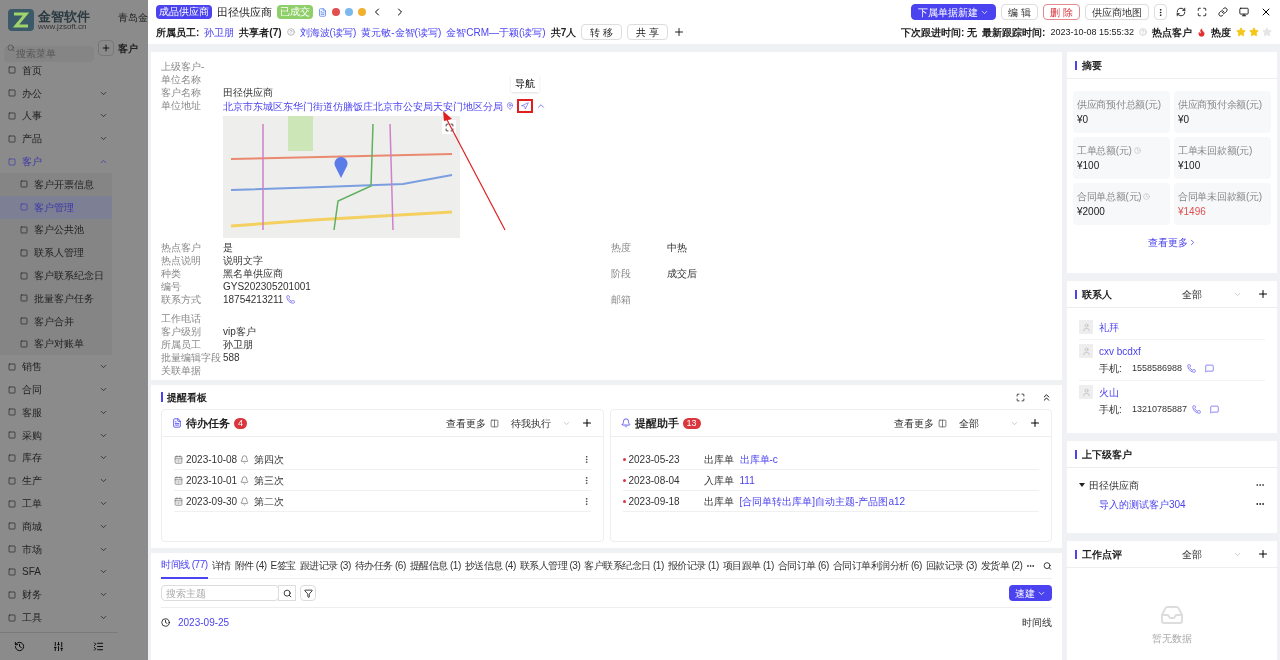 This screenshot has height=660, width=1280. What do you see at coordinates (939, 32) in the screenshot?
I see `next-follow-text: 下次跟进时间: 无` at bounding box center [939, 32].